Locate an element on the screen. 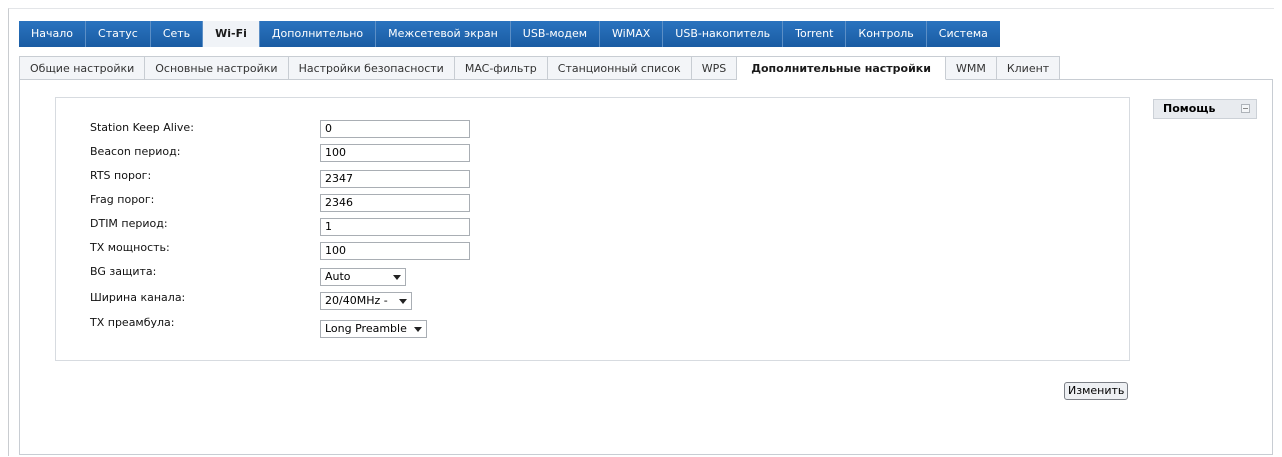 The height and width of the screenshot is (457, 1282). tab-advanced: Дополнительно is located at coordinates (318, 34).